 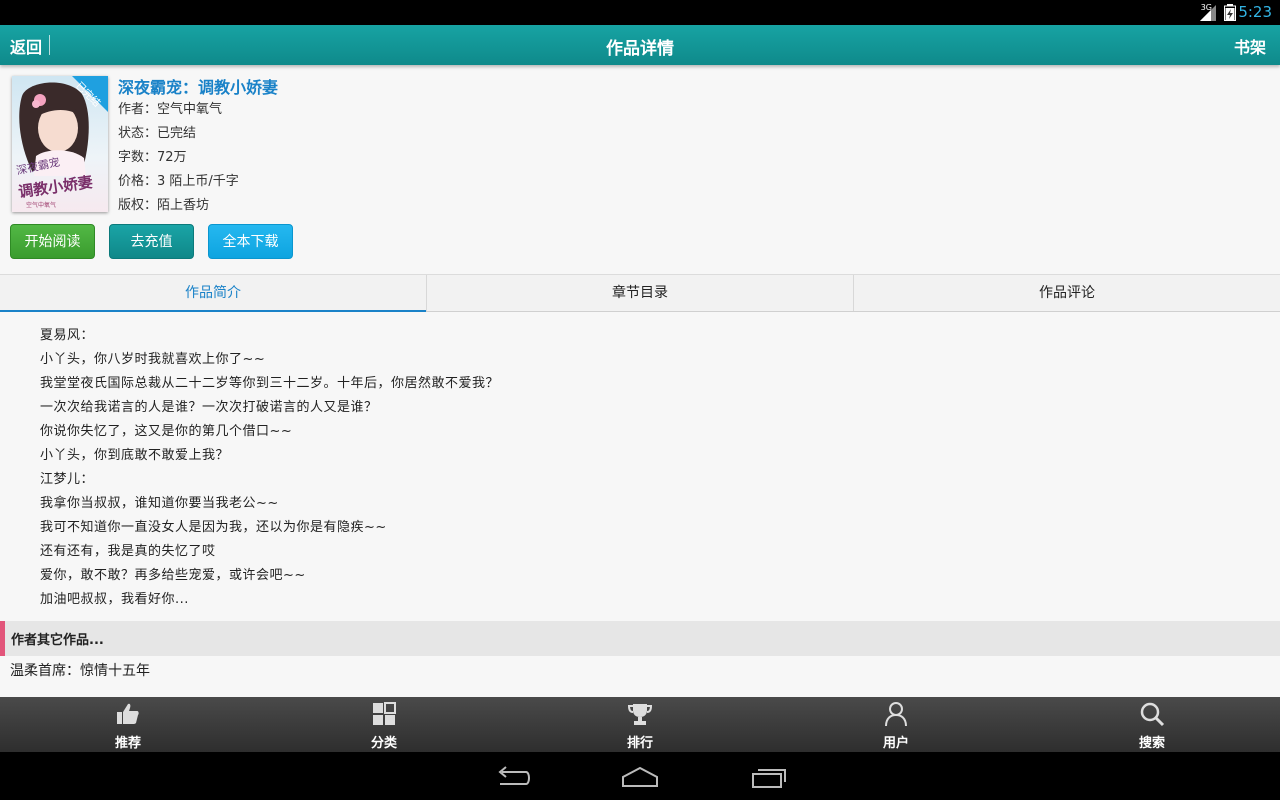 What do you see at coordinates (128, 551) in the screenshot?
I see `intro-line: 还有还有，我是真的失忆了哎` at bounding box center [128, 551].